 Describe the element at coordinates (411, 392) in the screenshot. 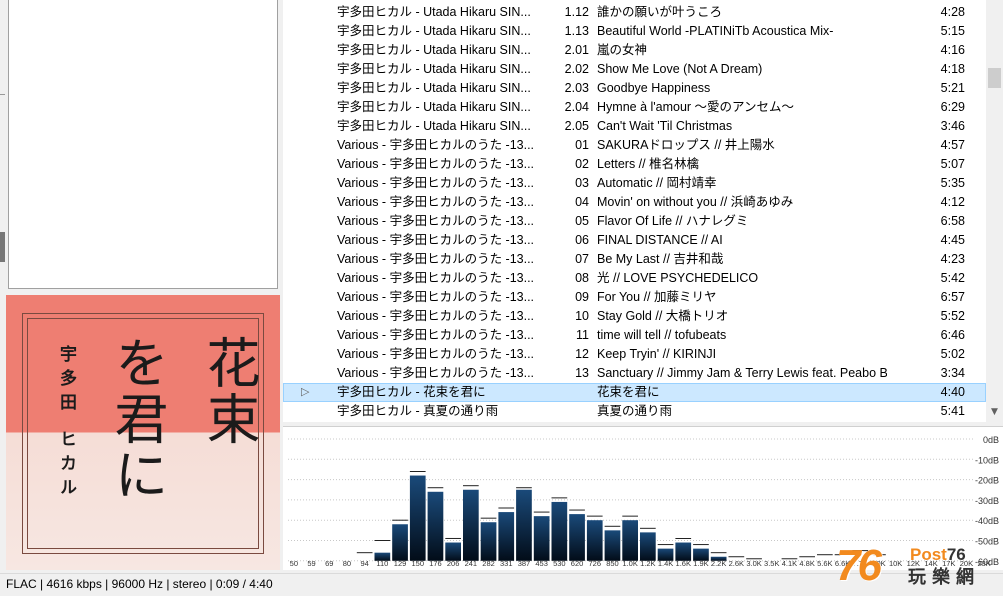

I see `track-artist-album: 宇多田ヒカル - 花束を君に` at that location.